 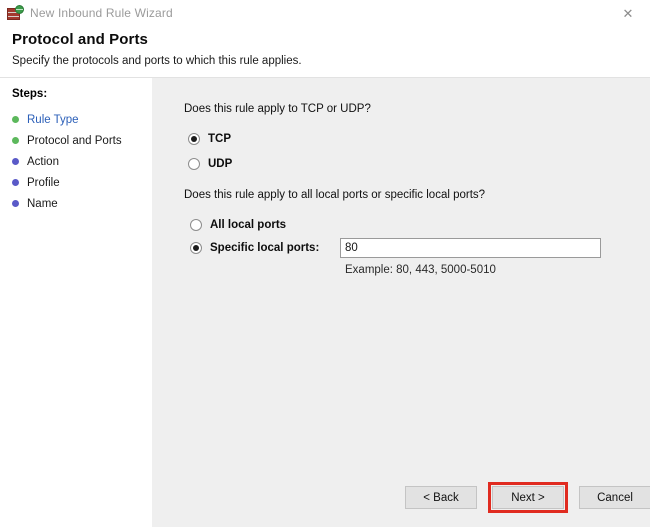 I want to click on footer-button-bar: < Back Next > Cancel, so click(x=401, y=498).